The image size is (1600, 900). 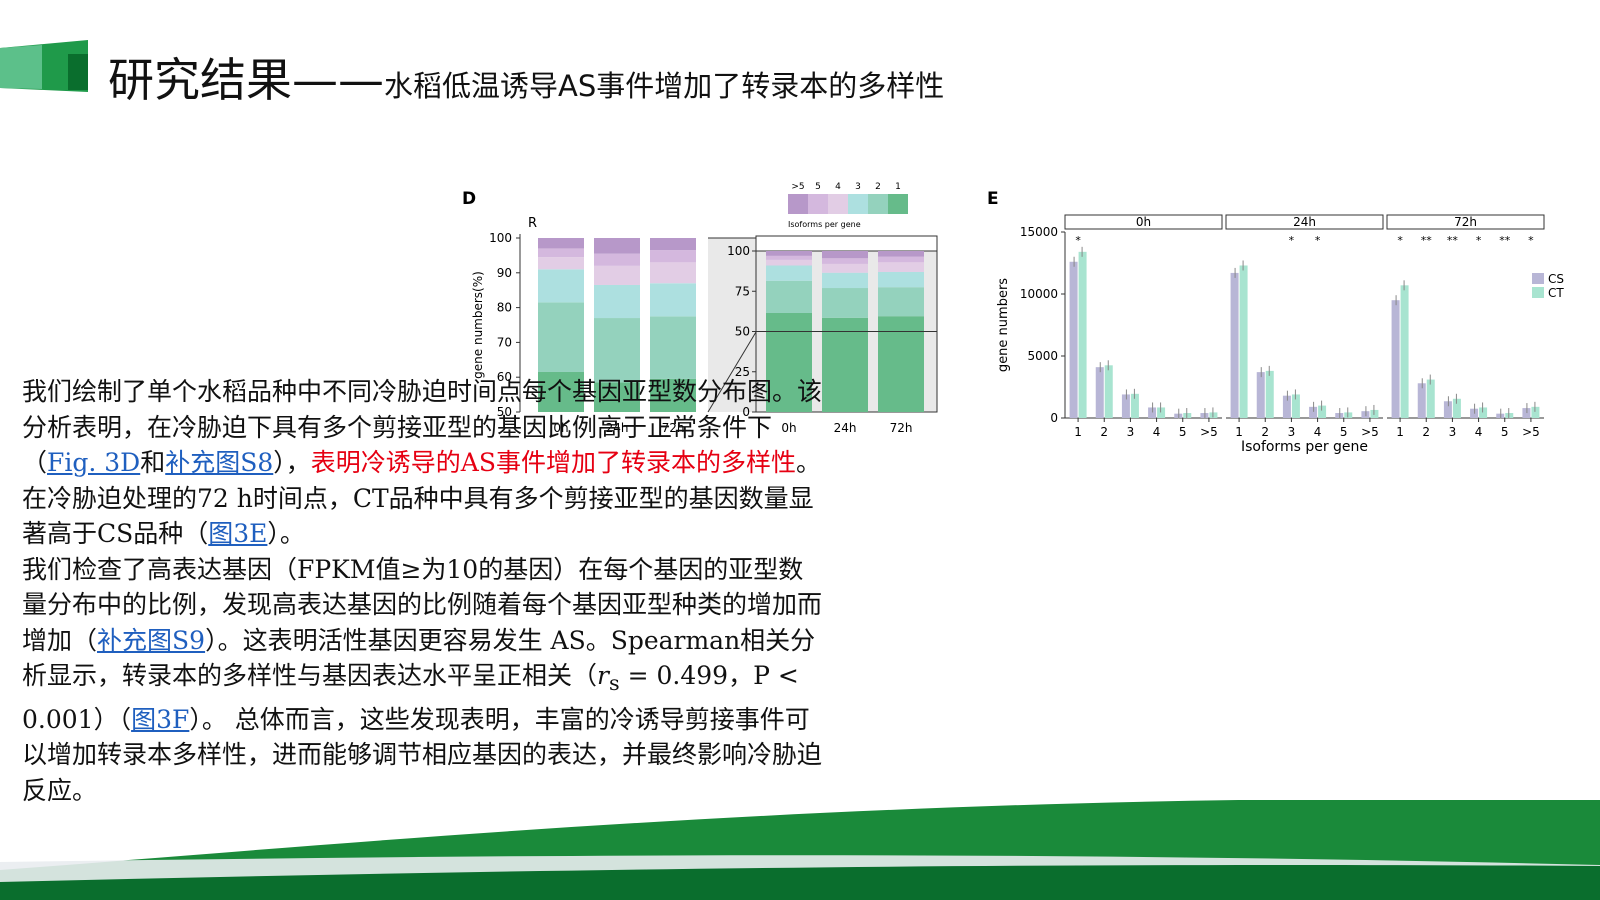 What do you see at coordinates (1143, 222) in the screenshot?
I see `facet-label: 0h` at bounding box center [1143, 222].